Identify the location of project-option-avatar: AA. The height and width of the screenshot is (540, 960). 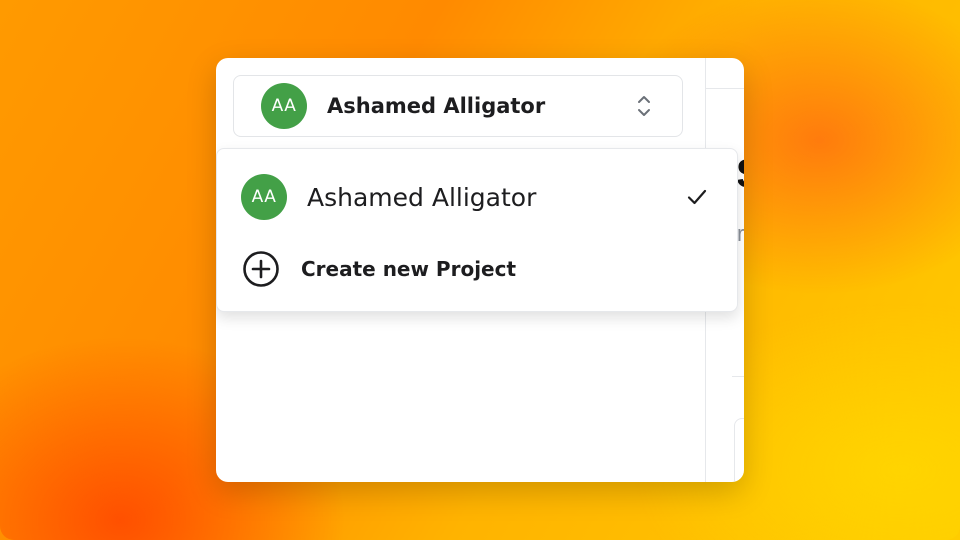
(264, 197).